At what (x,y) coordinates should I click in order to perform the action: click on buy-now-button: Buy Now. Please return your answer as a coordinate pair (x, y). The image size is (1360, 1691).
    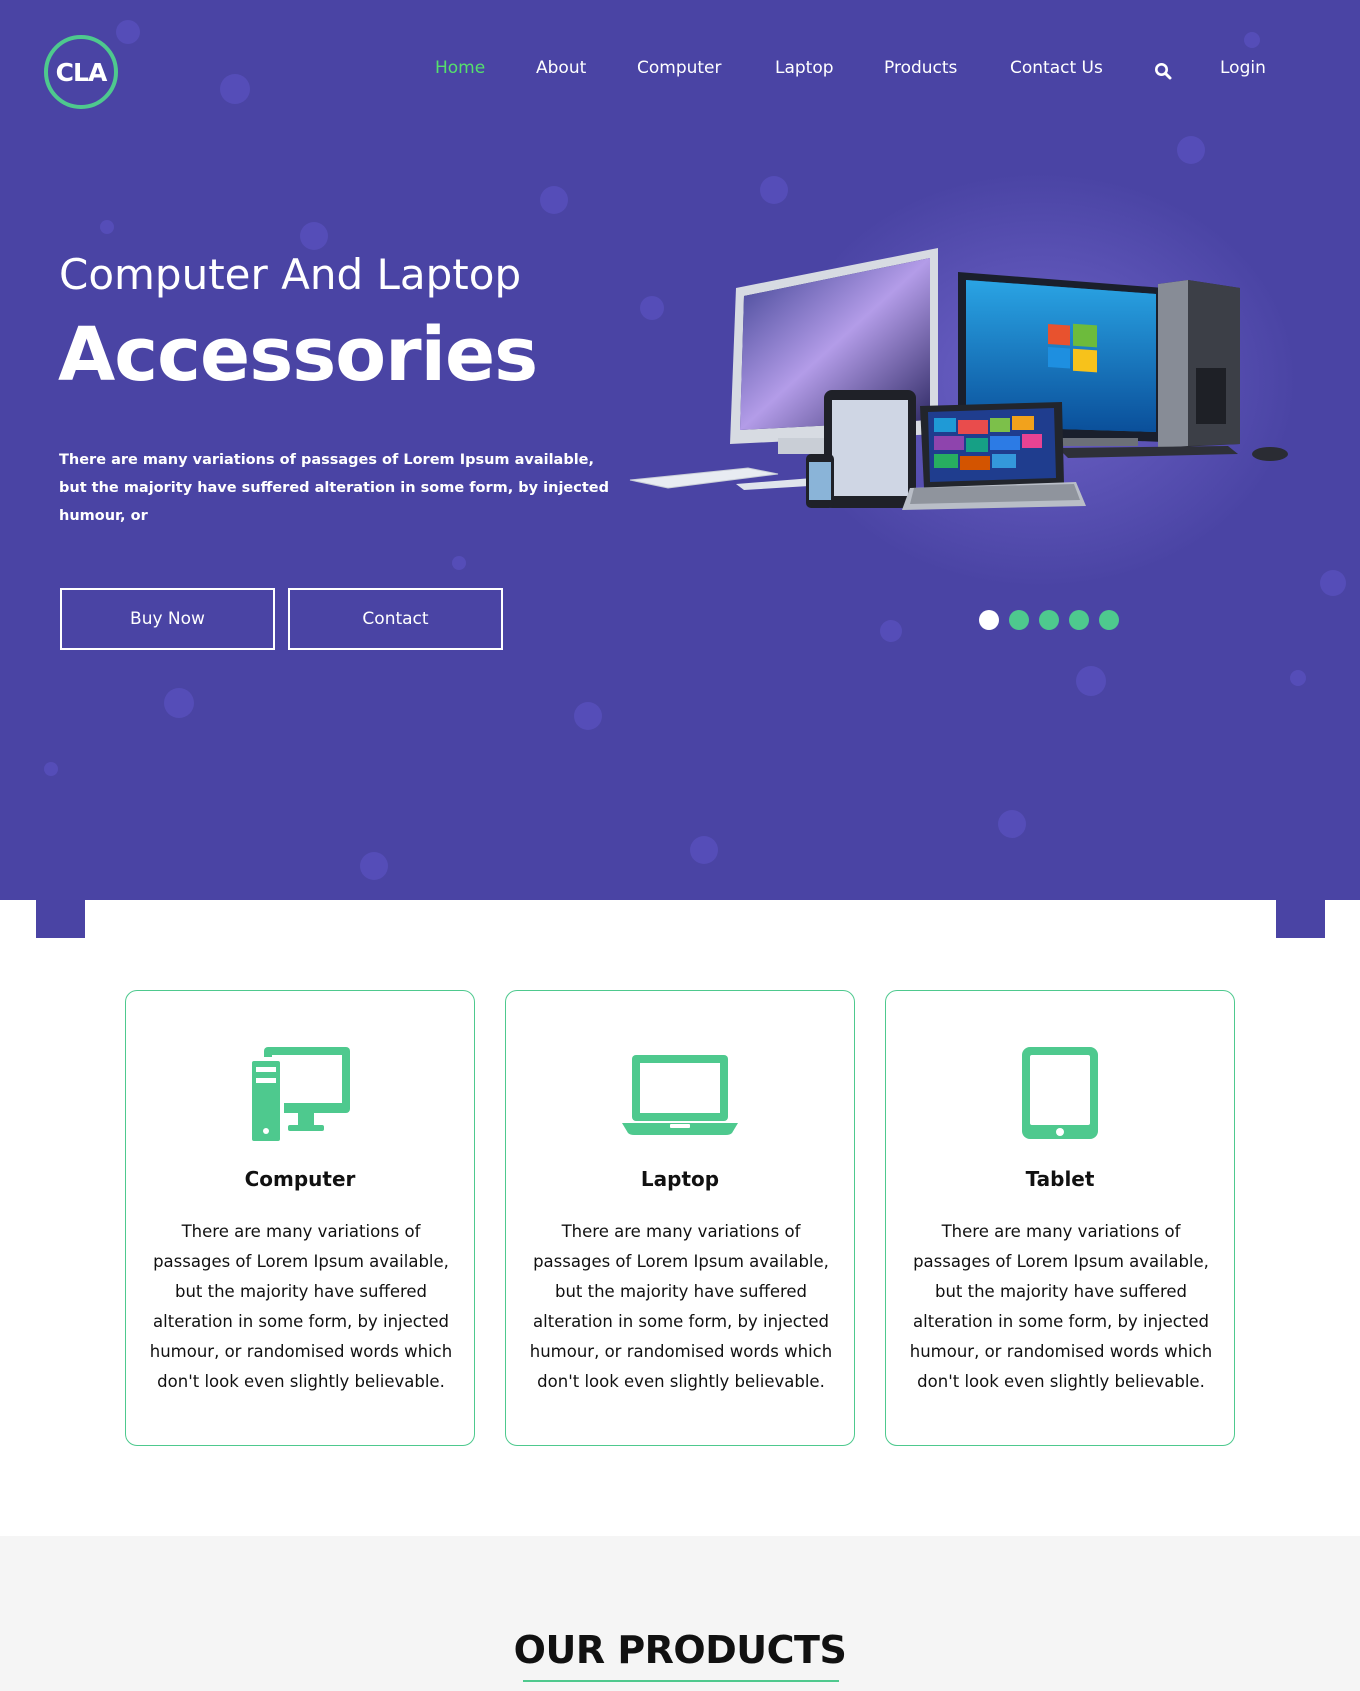
    Looking at the image, I should click on (167, 619).